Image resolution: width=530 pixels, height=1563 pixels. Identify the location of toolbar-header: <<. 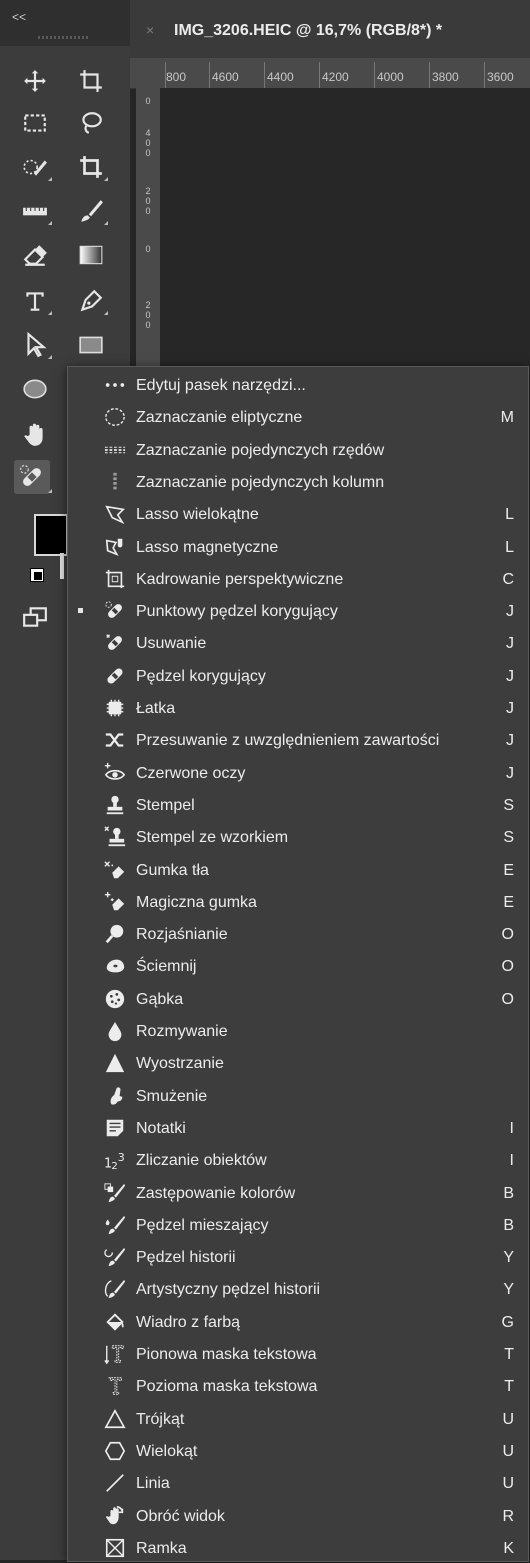
(65, 23).